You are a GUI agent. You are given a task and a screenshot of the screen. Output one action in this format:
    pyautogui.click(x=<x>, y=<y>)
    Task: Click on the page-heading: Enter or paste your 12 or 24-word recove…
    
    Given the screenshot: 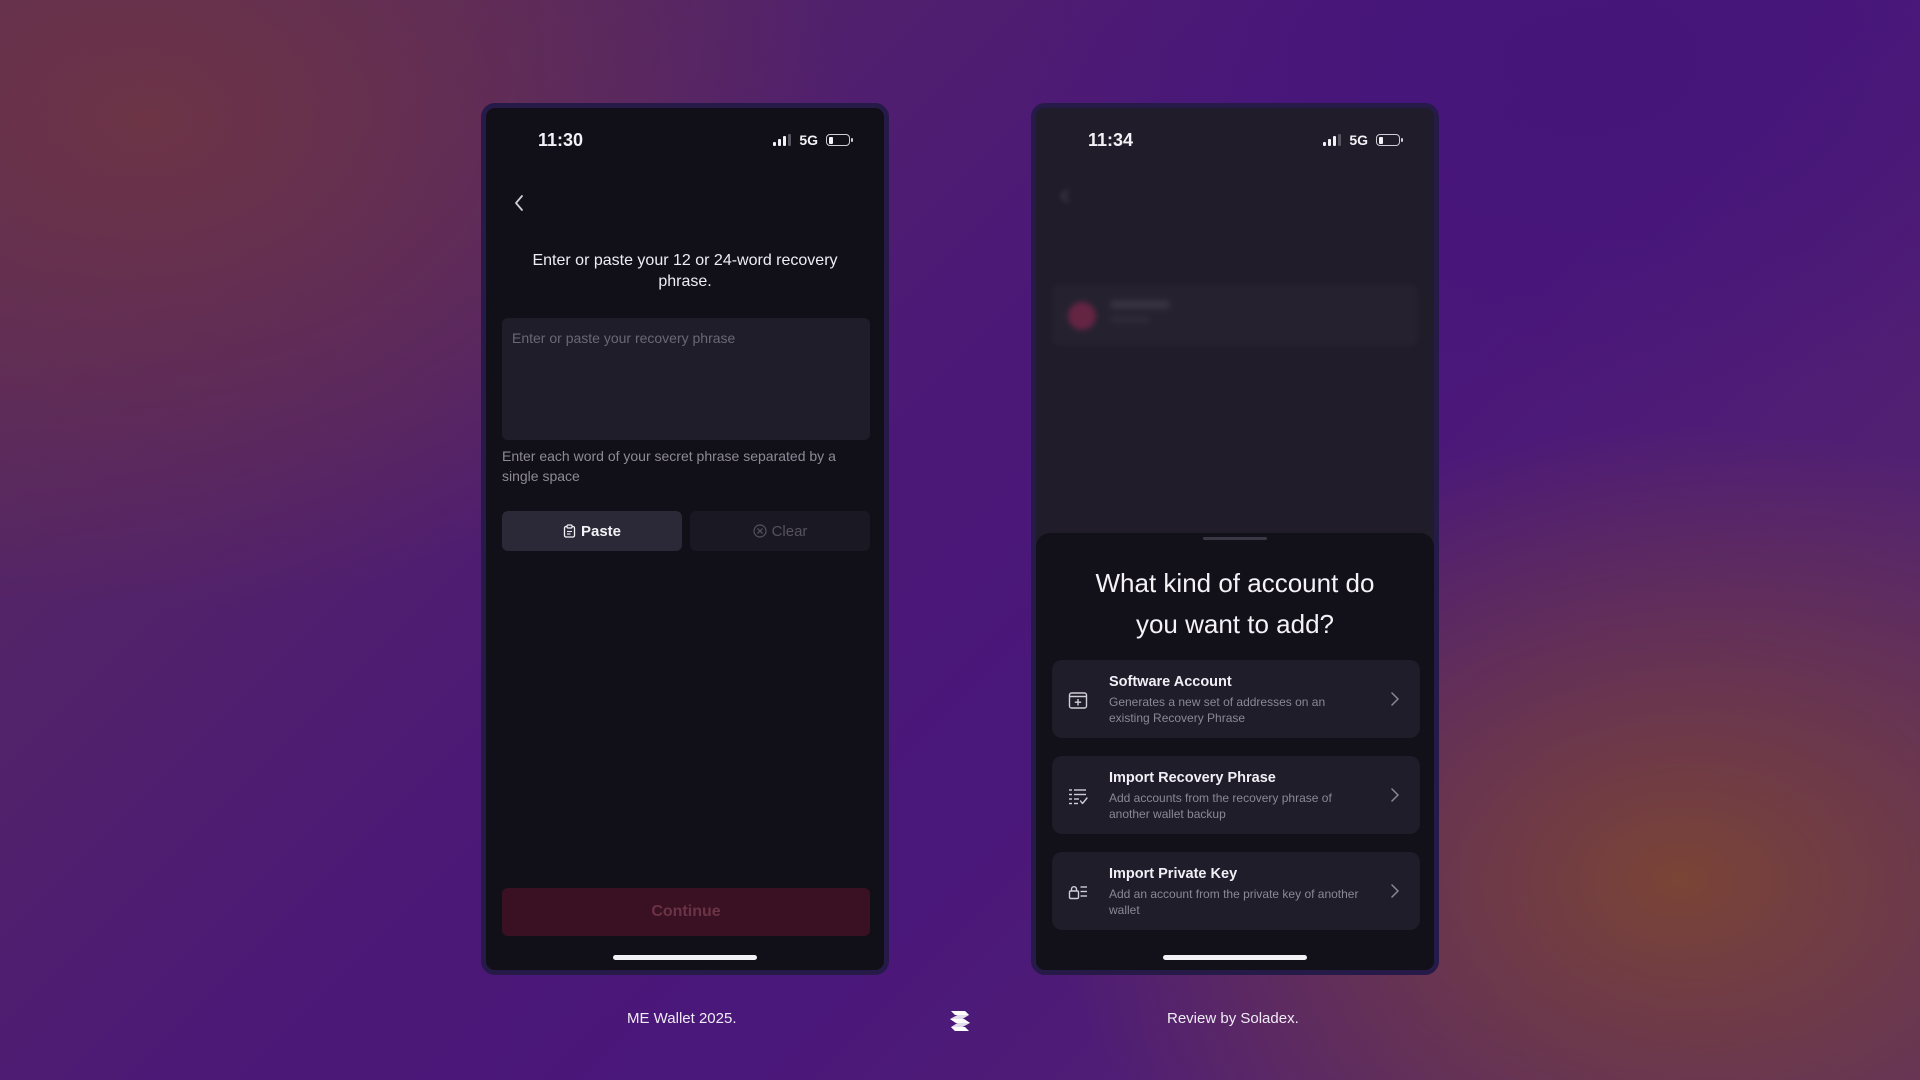 What is the action you would take?
    pyautogui.click(x=685, y=271)
    